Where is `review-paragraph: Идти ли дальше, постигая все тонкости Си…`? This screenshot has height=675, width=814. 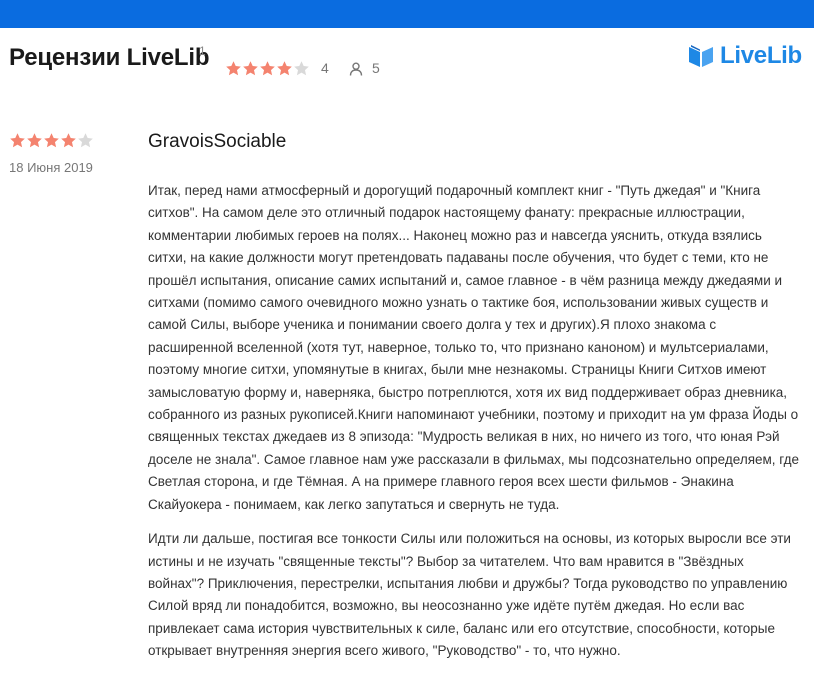
review-paragraph: Идти ли дальше, постигая все тонкости Си… is located at coordinates (469, 595).